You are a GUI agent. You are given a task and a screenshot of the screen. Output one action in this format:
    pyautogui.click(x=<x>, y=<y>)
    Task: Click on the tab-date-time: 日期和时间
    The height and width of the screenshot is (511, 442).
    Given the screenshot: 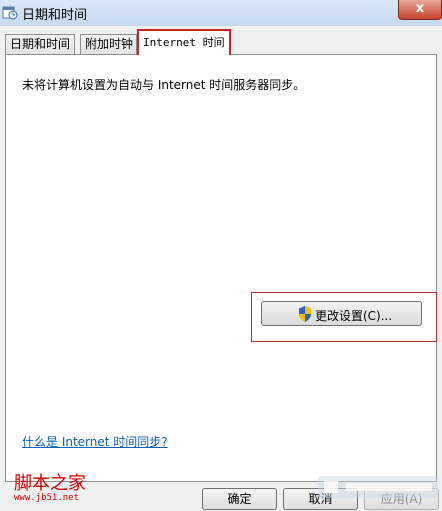 What is the action you would take?
    pyautogui.click(x=40, y=44)
    